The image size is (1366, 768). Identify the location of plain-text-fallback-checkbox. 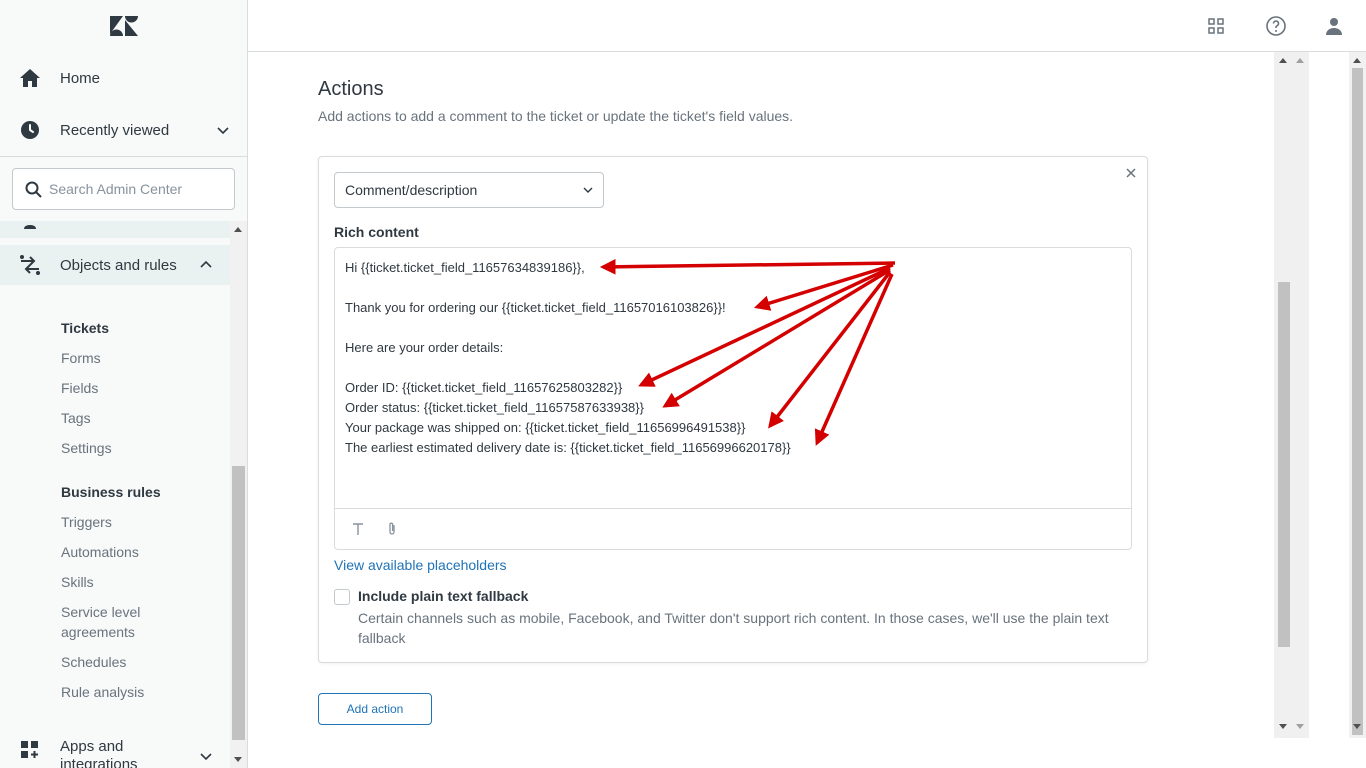
(342, 597).